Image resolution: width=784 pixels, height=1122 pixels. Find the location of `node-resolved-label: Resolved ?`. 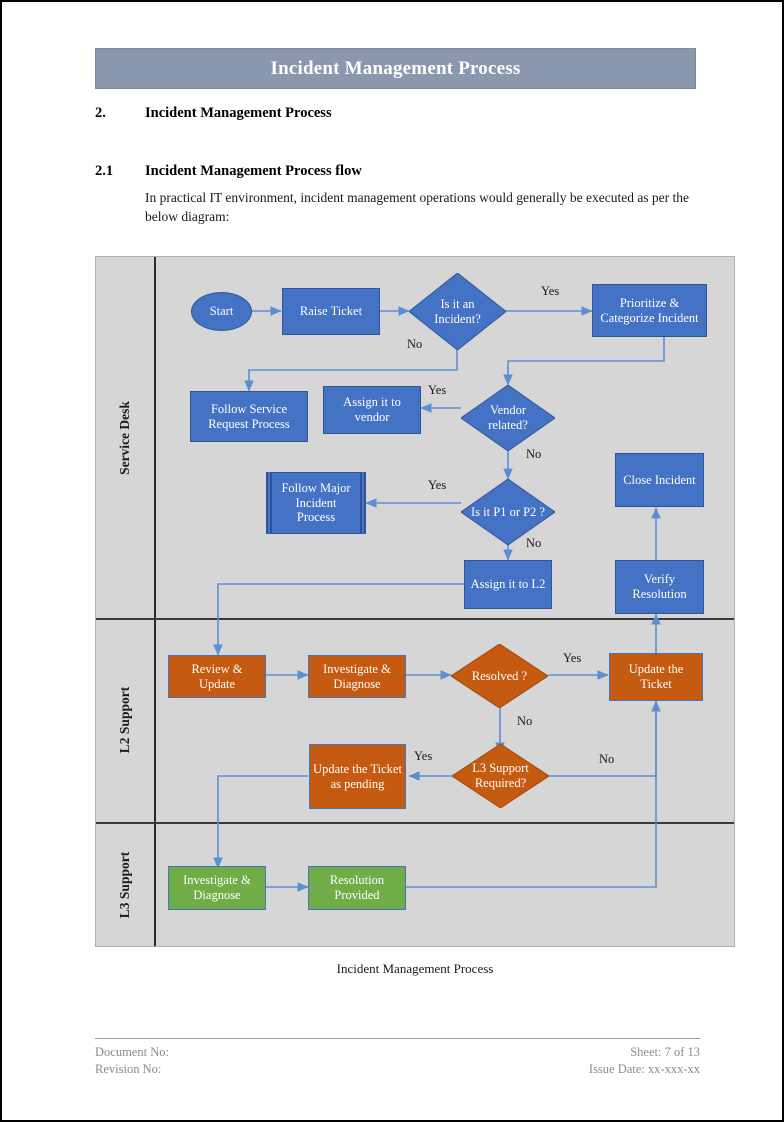

node-resolved-label: Resolved ? is located at coordinates (499, 675).